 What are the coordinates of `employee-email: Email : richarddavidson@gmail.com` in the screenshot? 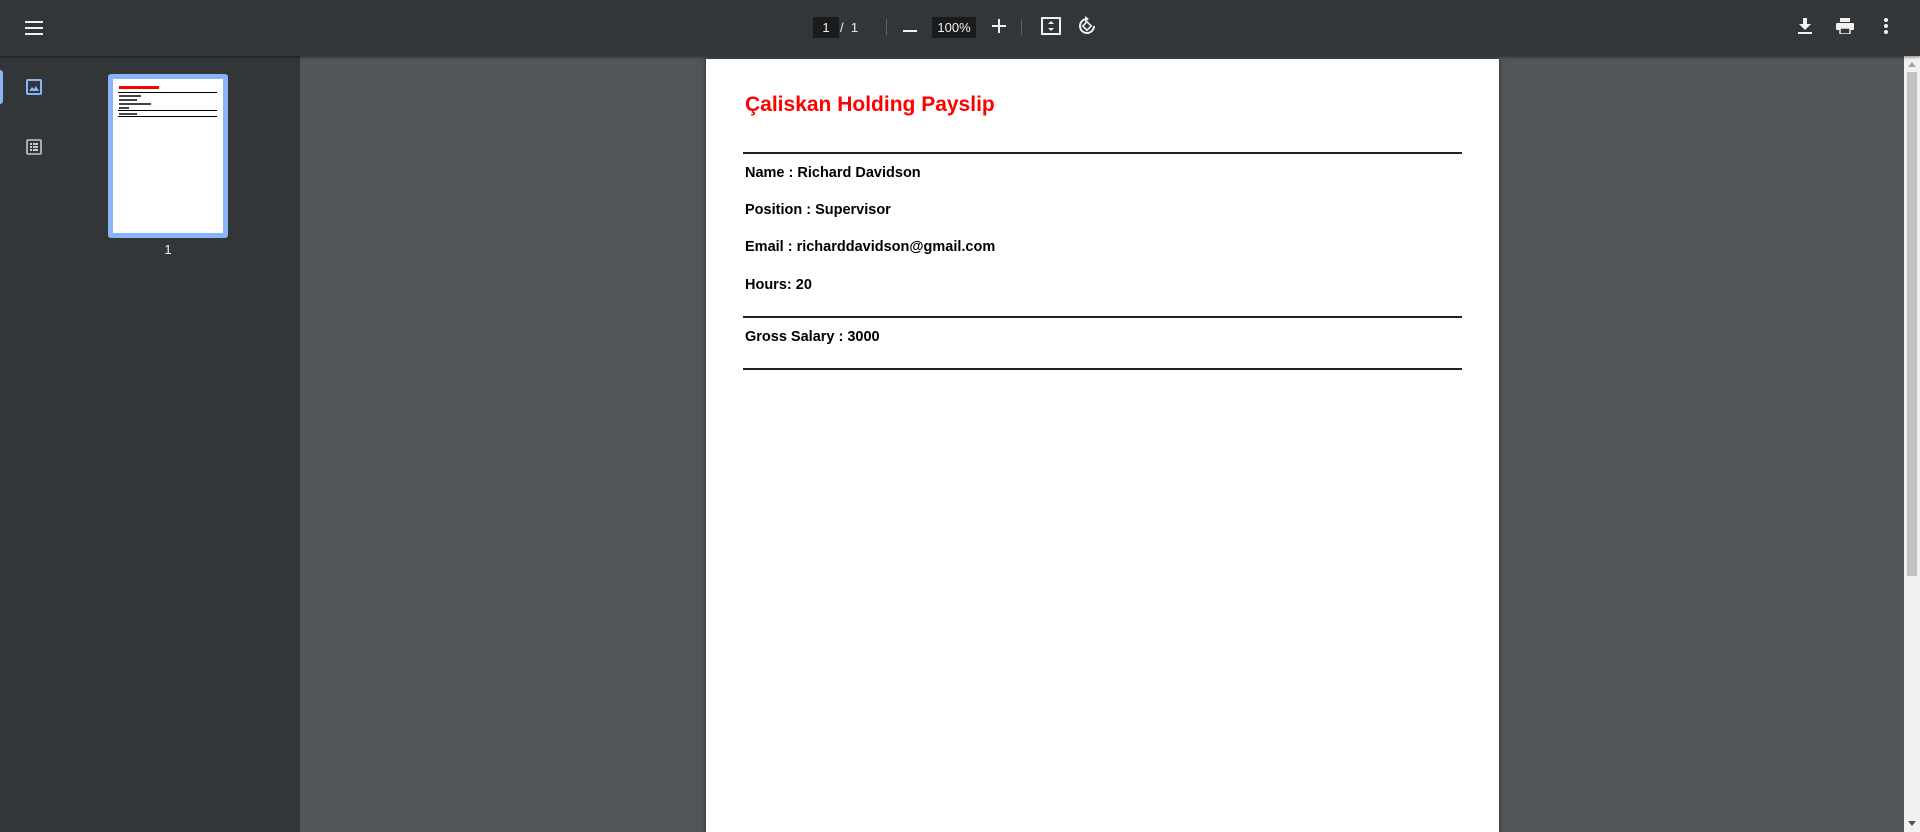 It's located at (870, 247).